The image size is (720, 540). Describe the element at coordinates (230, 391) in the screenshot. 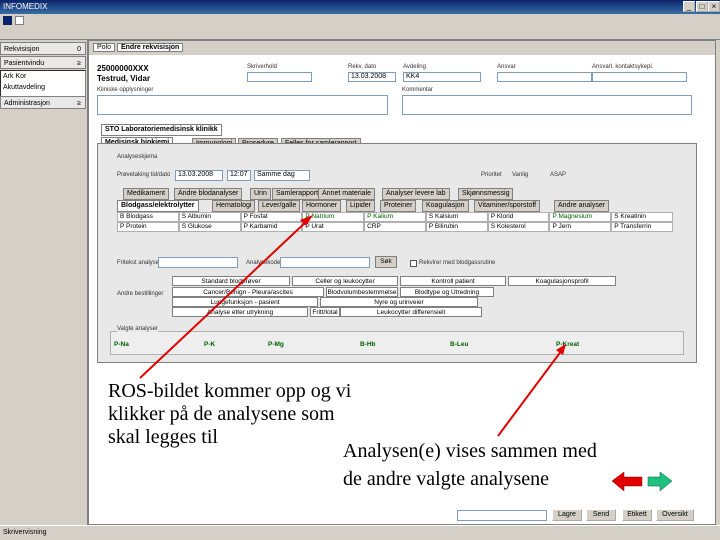

I see `overlay-text-line1: ROS-bildet kommer opp og vi` at that location.